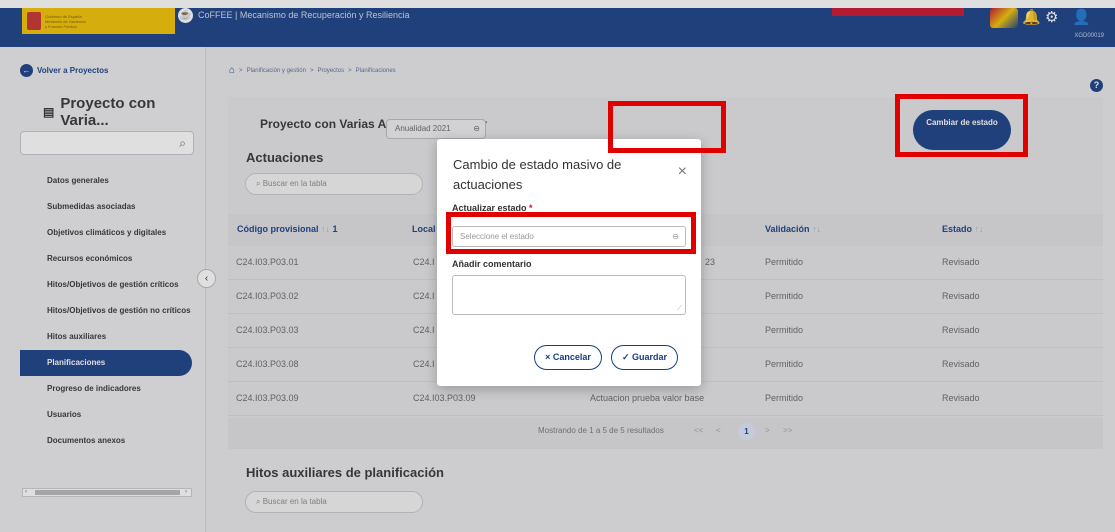 Image resolution: width=1115 pixels, height=532 pixels. Describe the element at coordinates (625, 357) in the screenshot. I see `check-icon: ✓` at that location.